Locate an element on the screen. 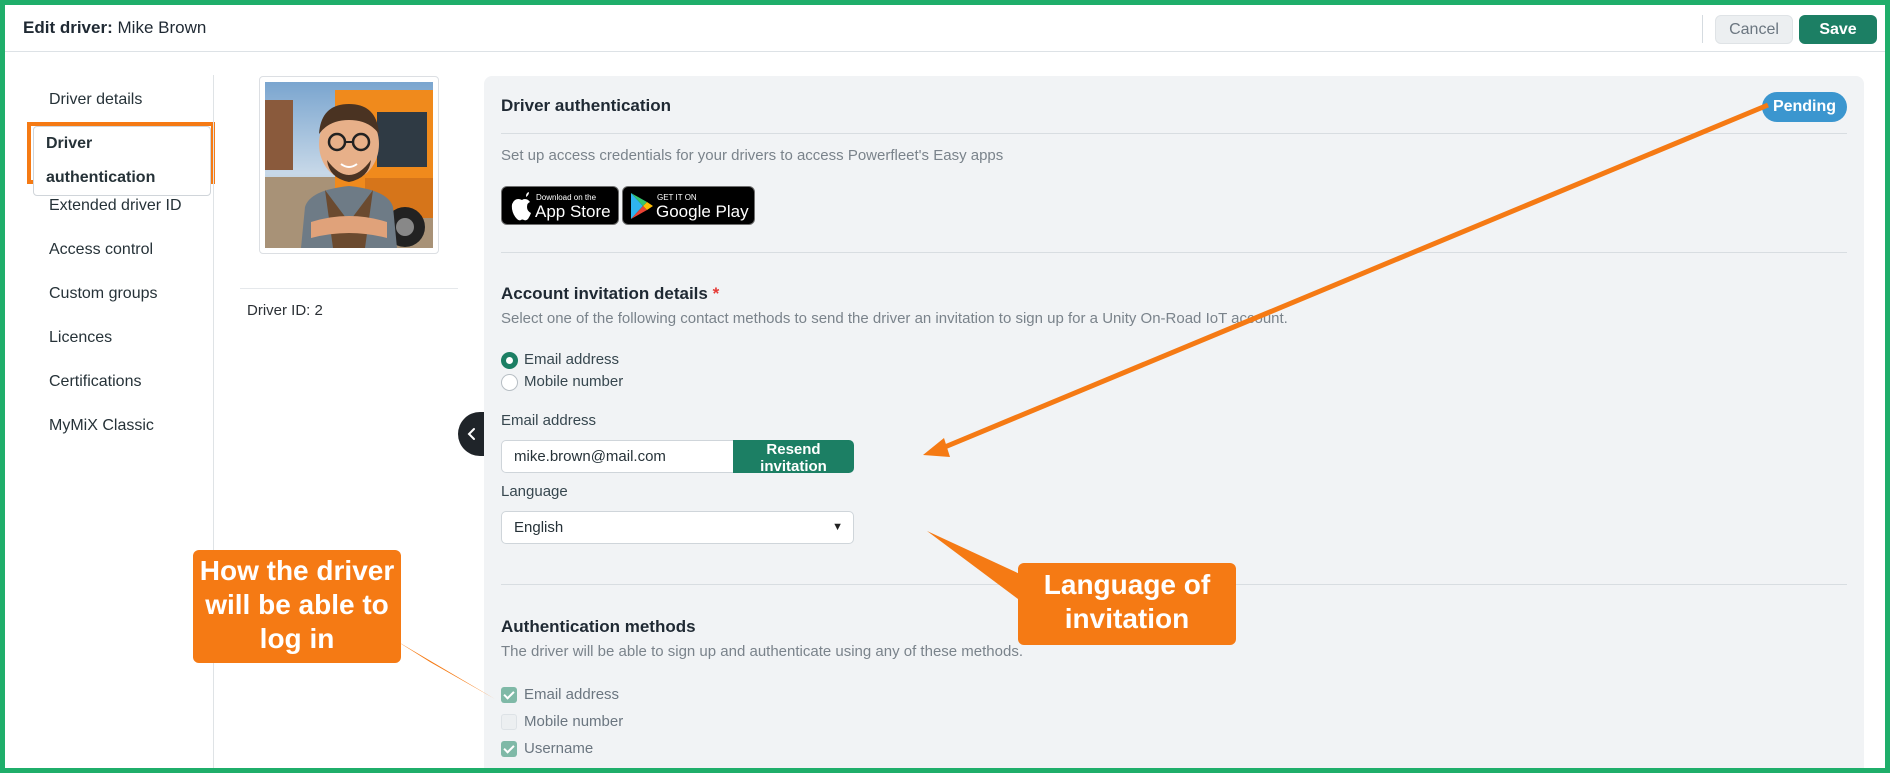 The width and height of the screenshot is (1890, 773). email-label: Email address is located at coordinates (549, 420).